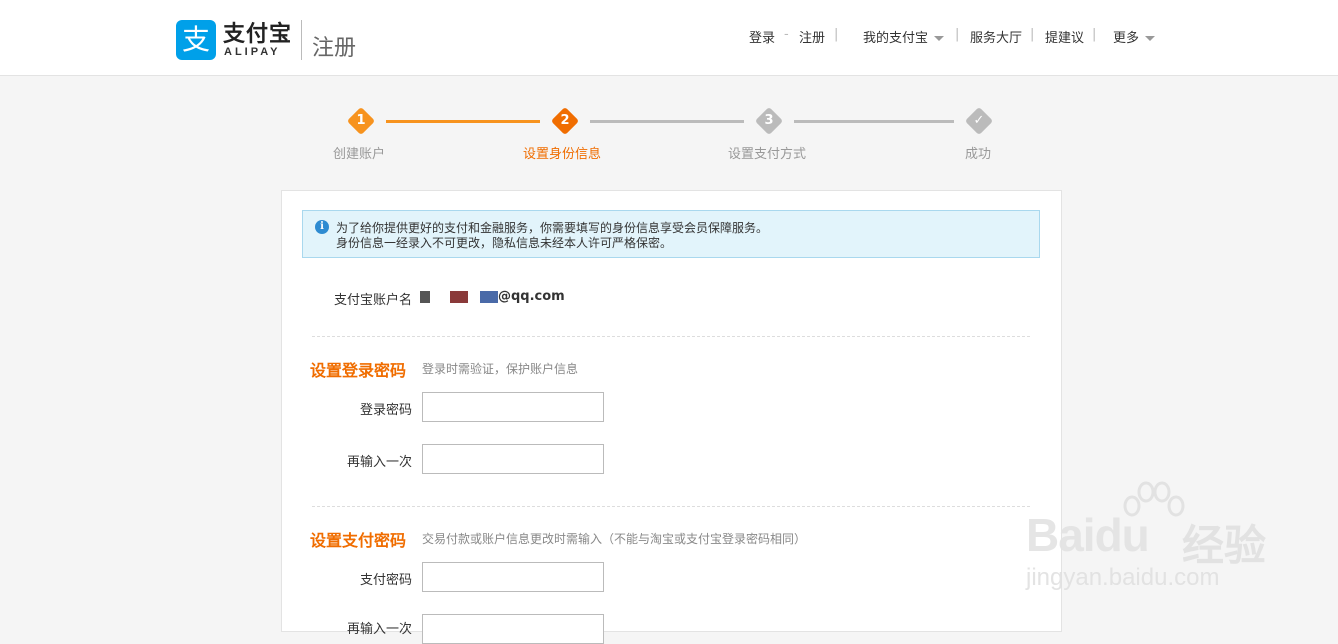  I want to click on step-1-number: 1, so click(361, 120).